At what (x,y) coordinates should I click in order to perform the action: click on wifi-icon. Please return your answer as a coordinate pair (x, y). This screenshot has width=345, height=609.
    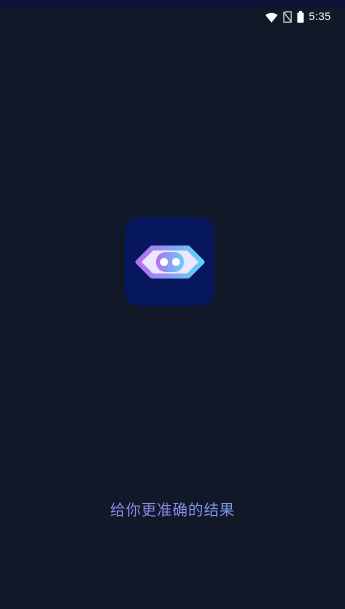
    Looking at the image, I should click on (271, 17).